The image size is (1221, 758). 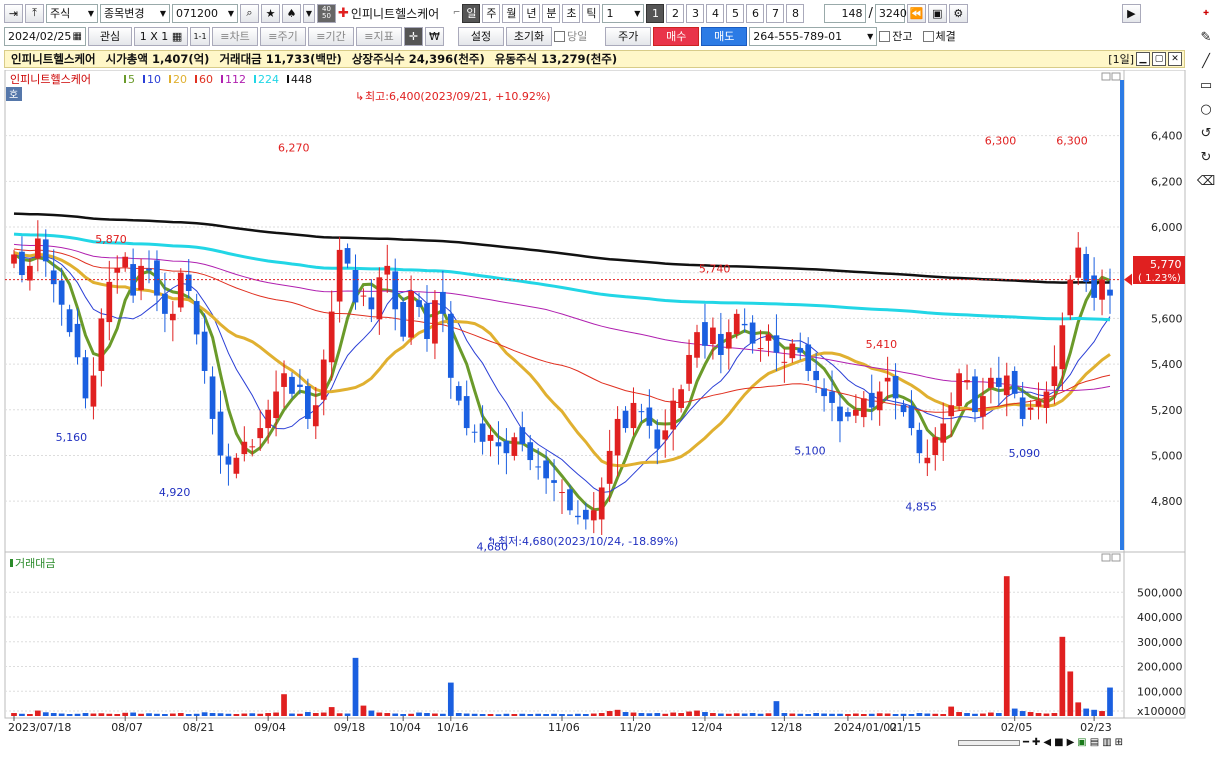 What do you see at coordinates (413, 36) in the screenshot?
I see `crosshair-icon: ✛` at bounding box center [413, 36].